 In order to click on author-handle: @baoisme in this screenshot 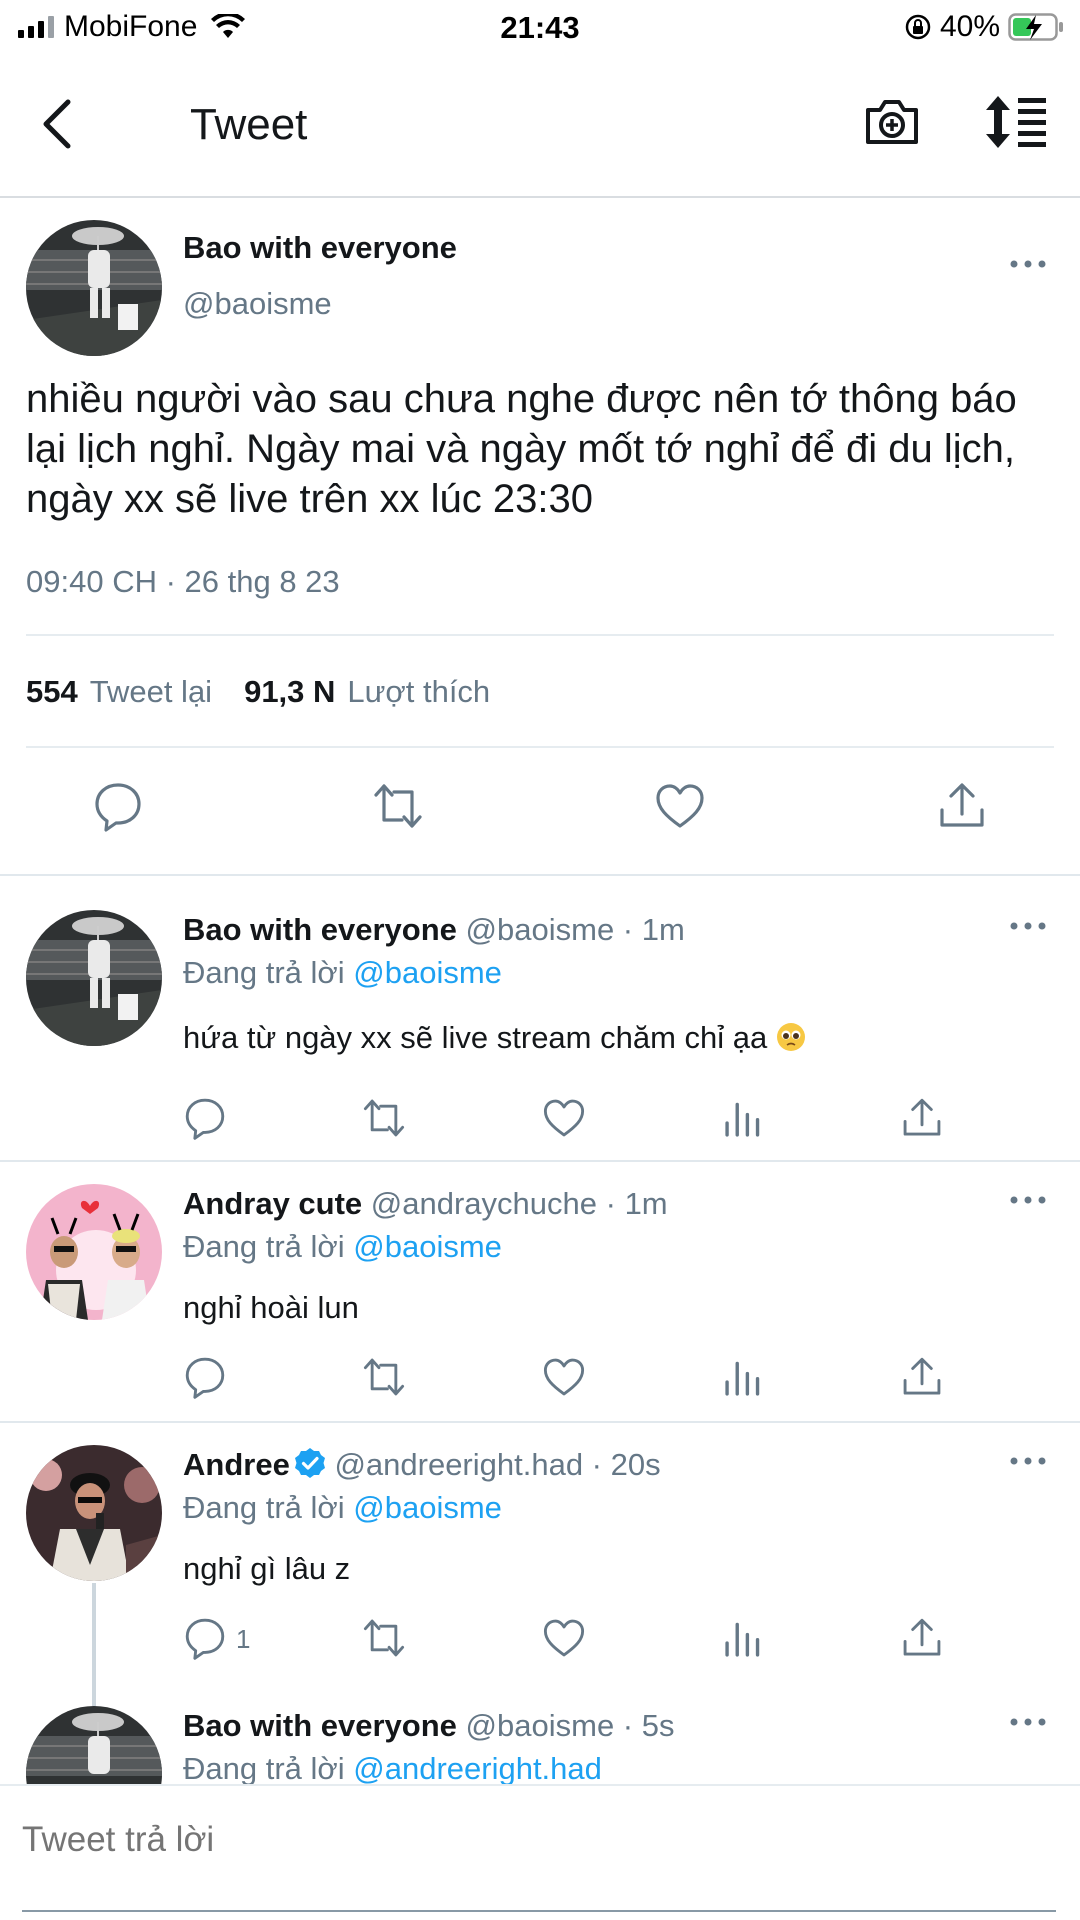, I will do `click(257, 304)`.